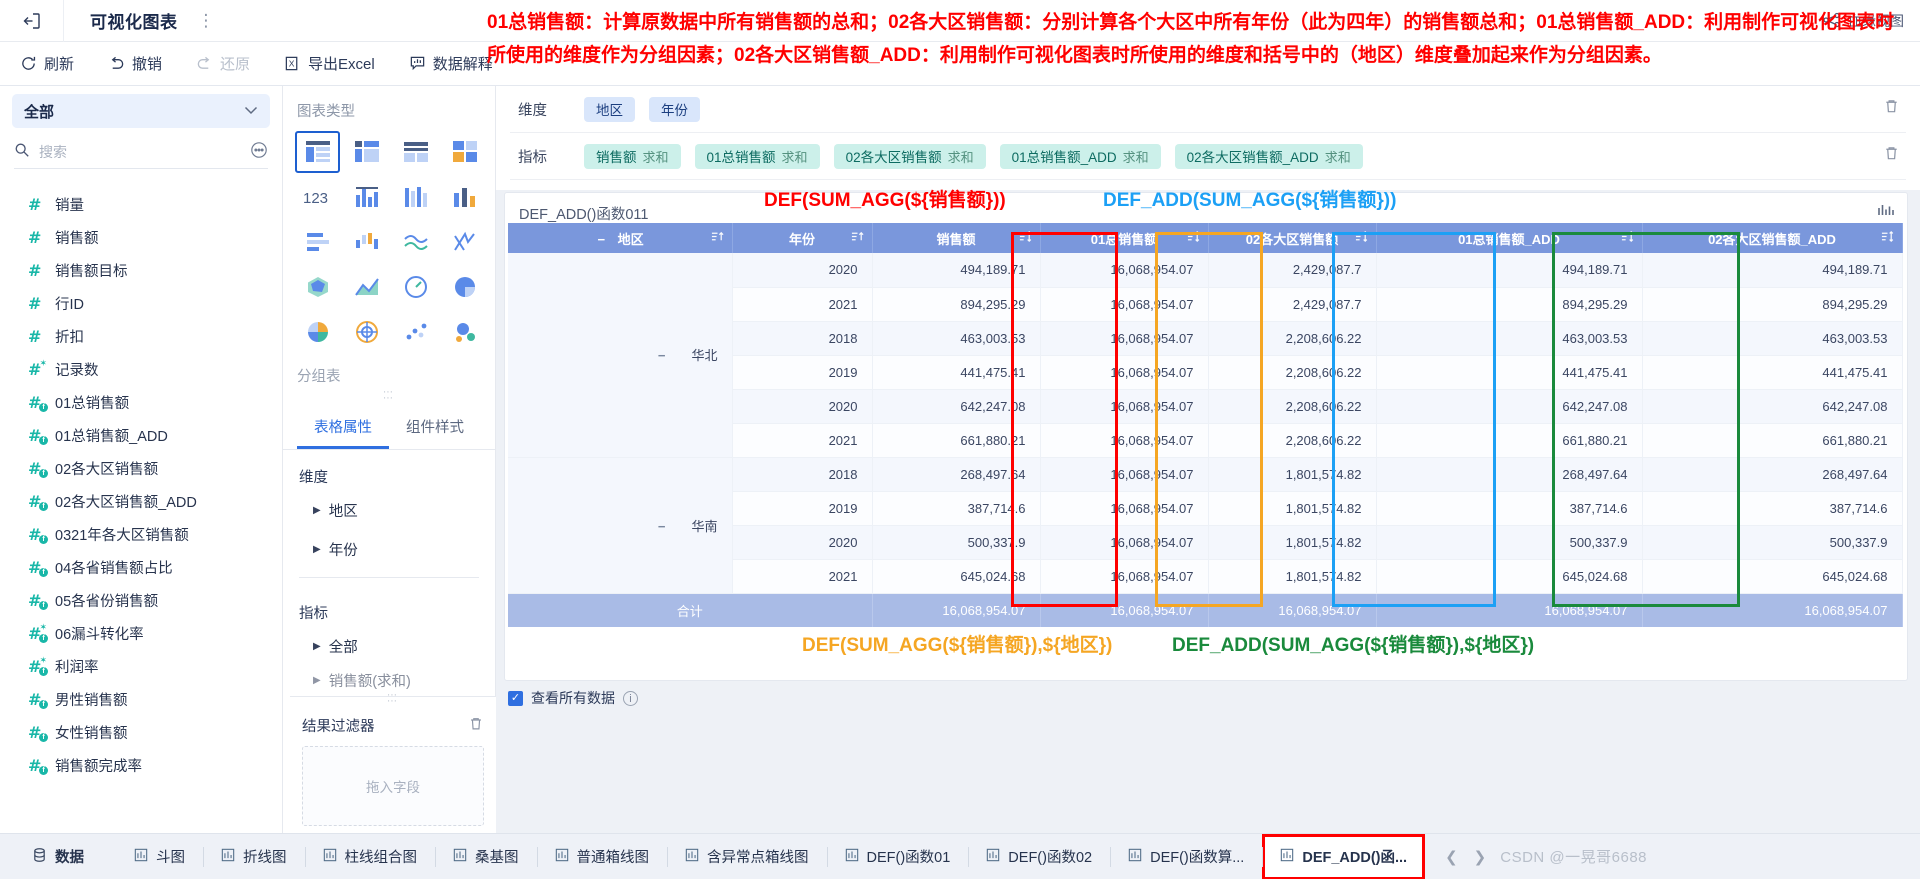 This screenshot has height=879, width=1920. I want to click on rose-pie-icon, so click(317, 332).